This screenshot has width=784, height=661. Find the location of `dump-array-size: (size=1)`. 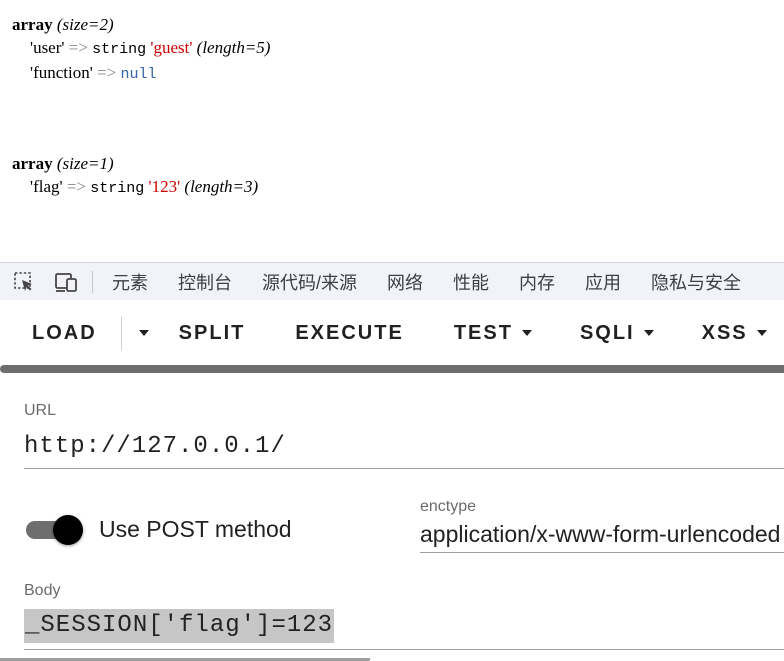

dump-array-size: (size=1) is located at coordinates (85, 163).